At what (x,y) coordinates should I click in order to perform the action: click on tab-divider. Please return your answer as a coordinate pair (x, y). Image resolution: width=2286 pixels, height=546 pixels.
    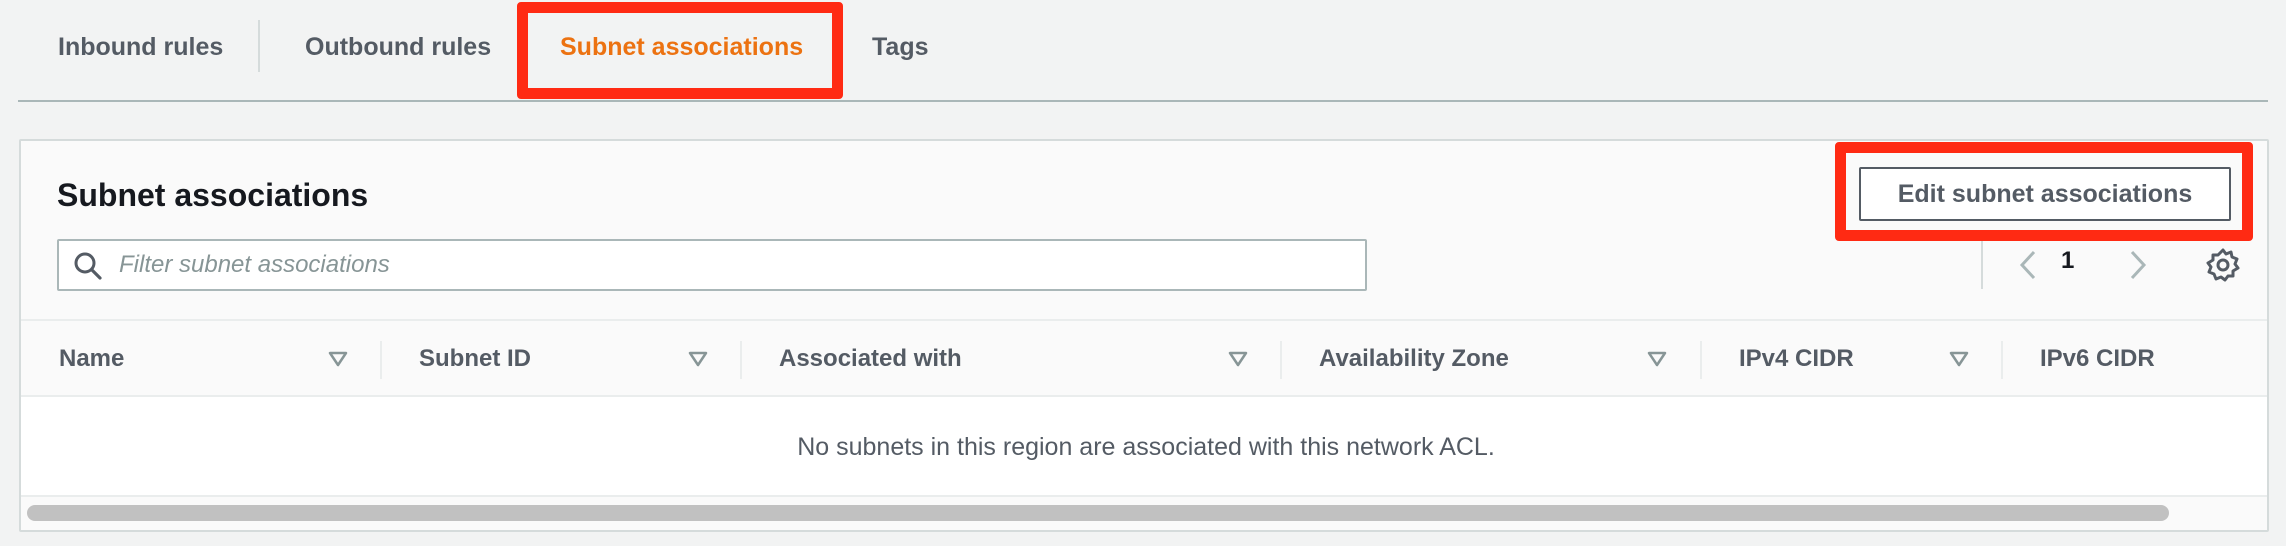
    Looking at the image, I should click on (259, 46).